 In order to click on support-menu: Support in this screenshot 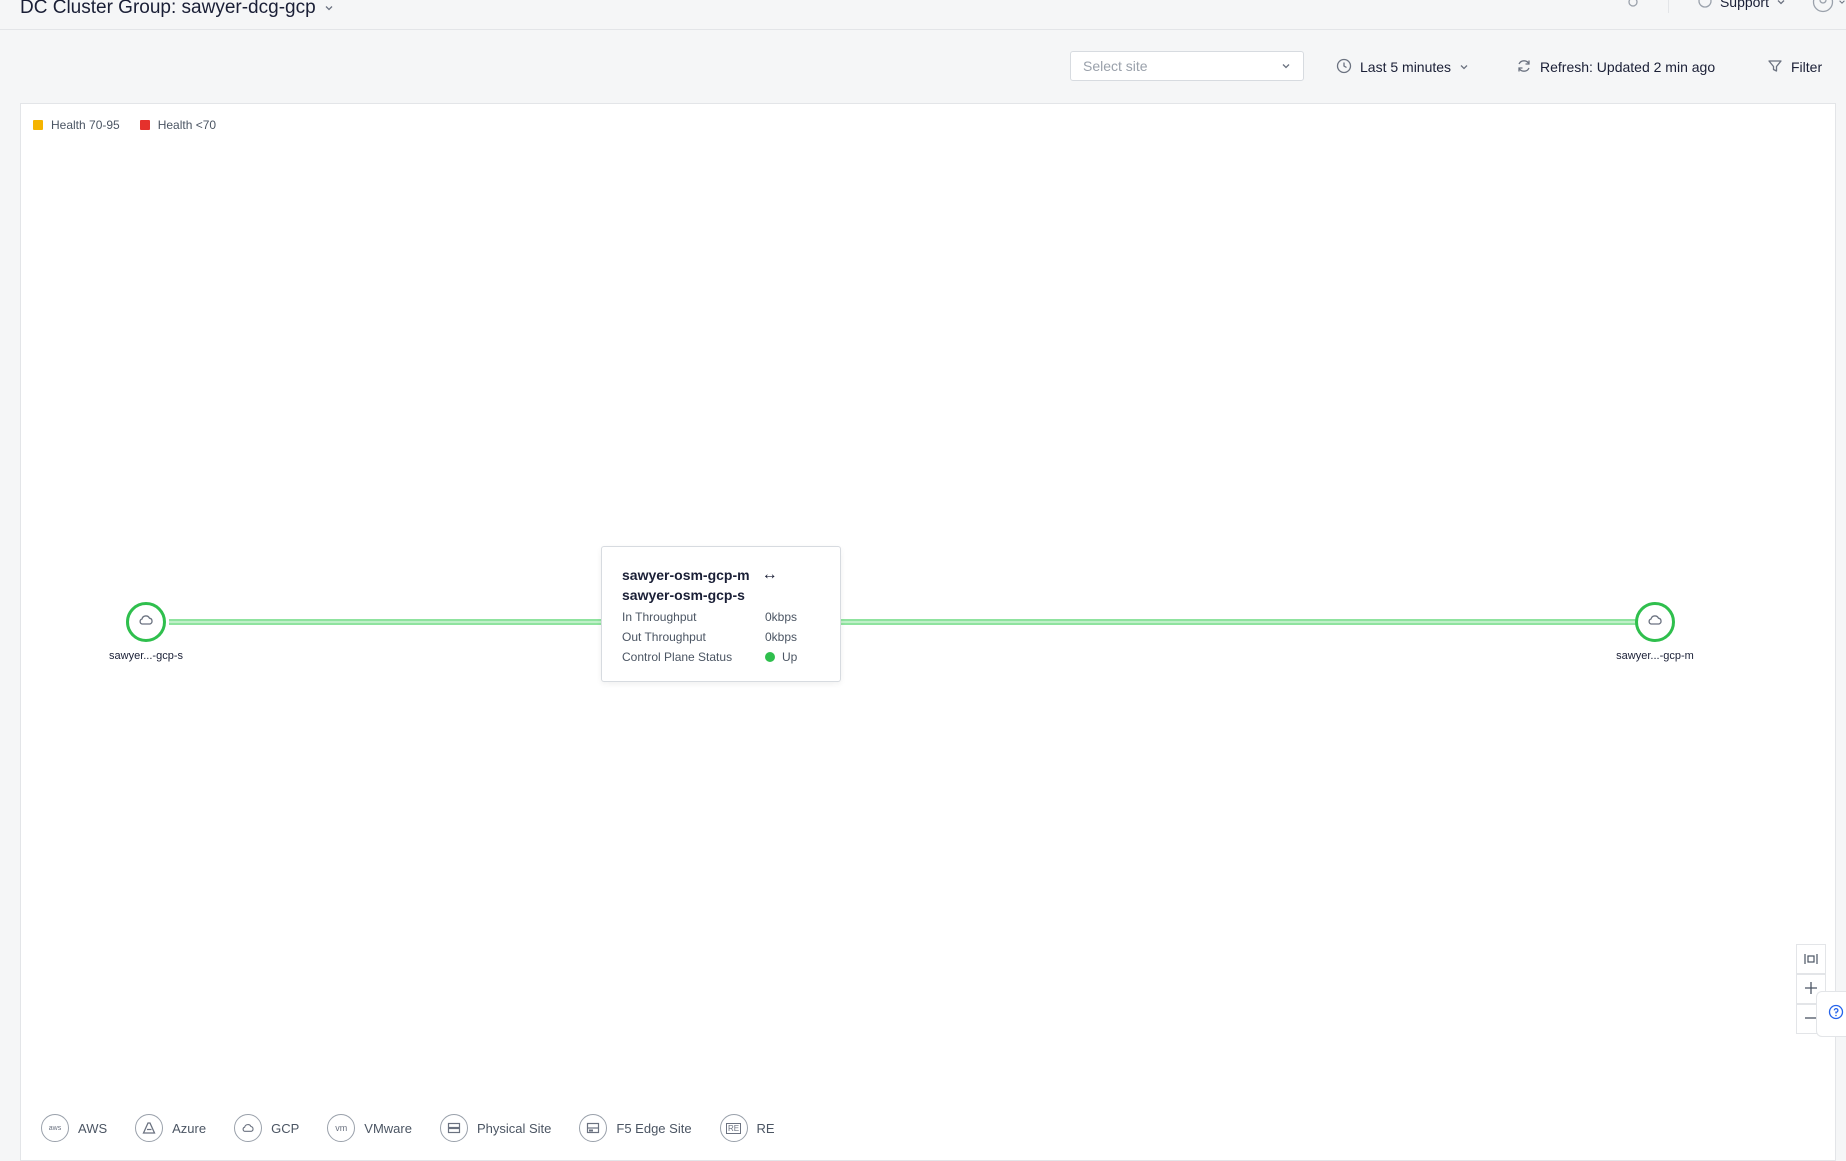, I will do `click(1741, 6)`.